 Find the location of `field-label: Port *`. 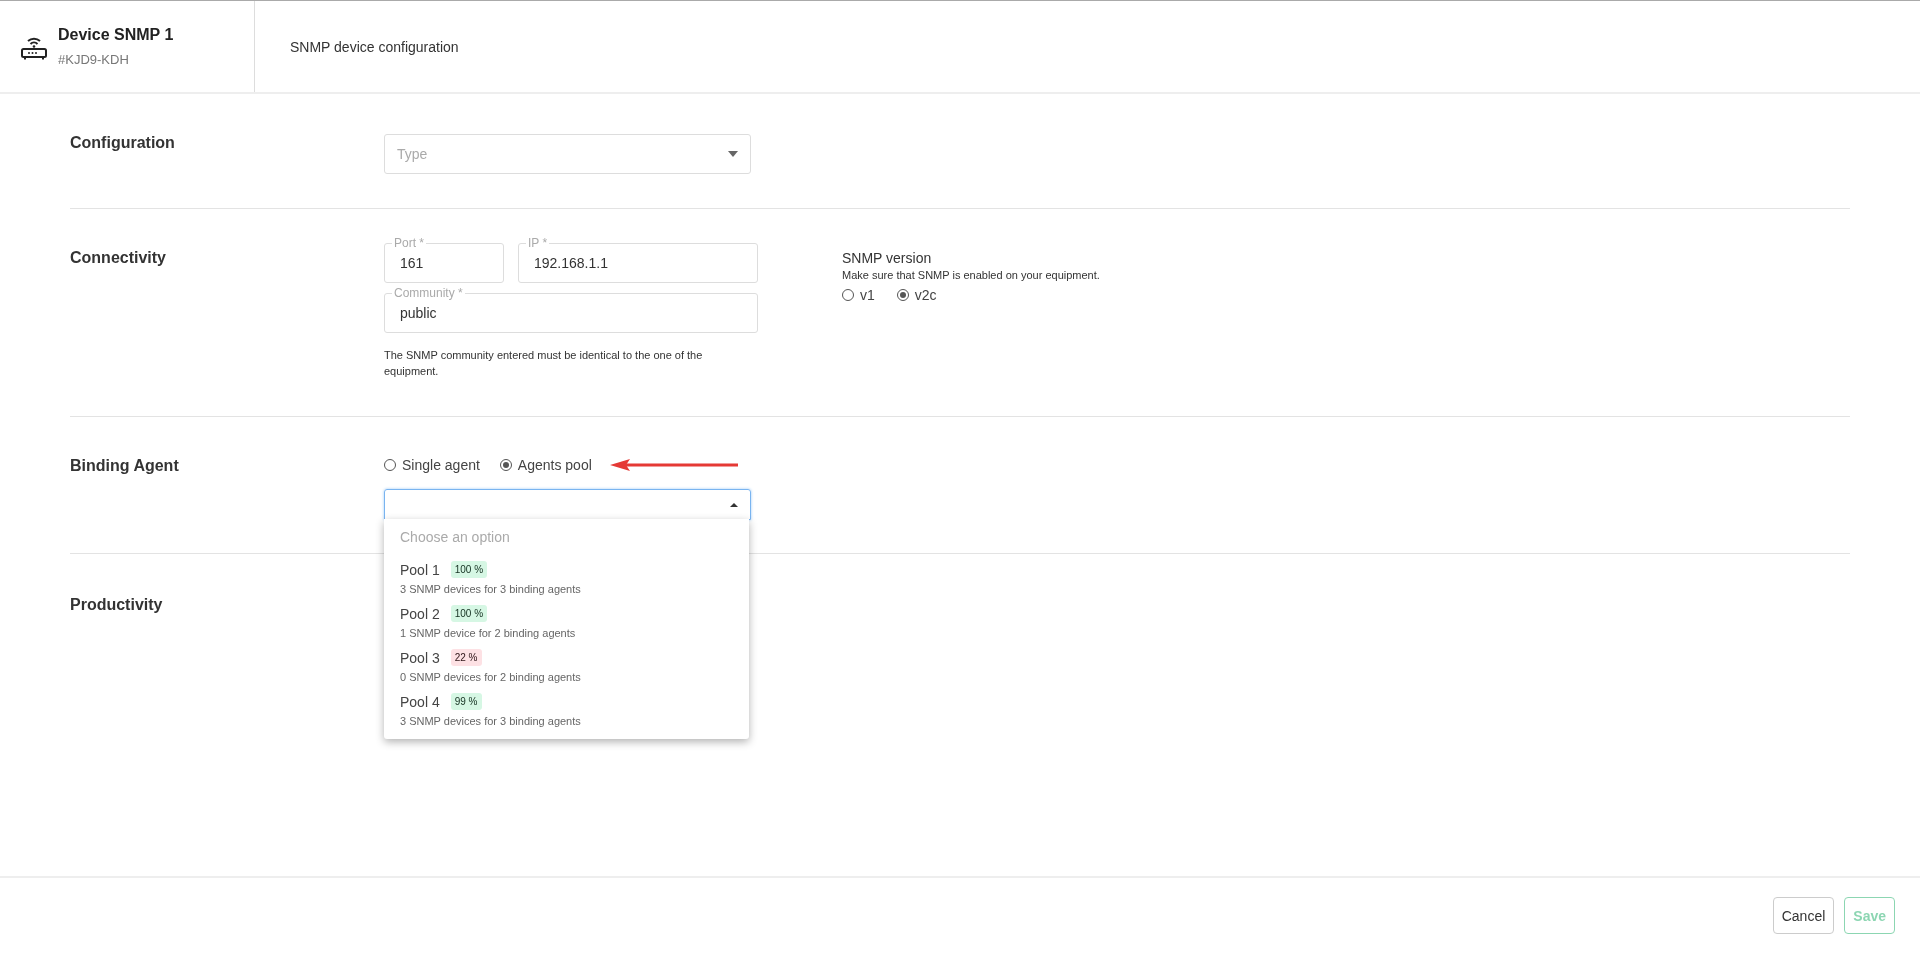

field-label: Port * is located at coordinates (409, 243).